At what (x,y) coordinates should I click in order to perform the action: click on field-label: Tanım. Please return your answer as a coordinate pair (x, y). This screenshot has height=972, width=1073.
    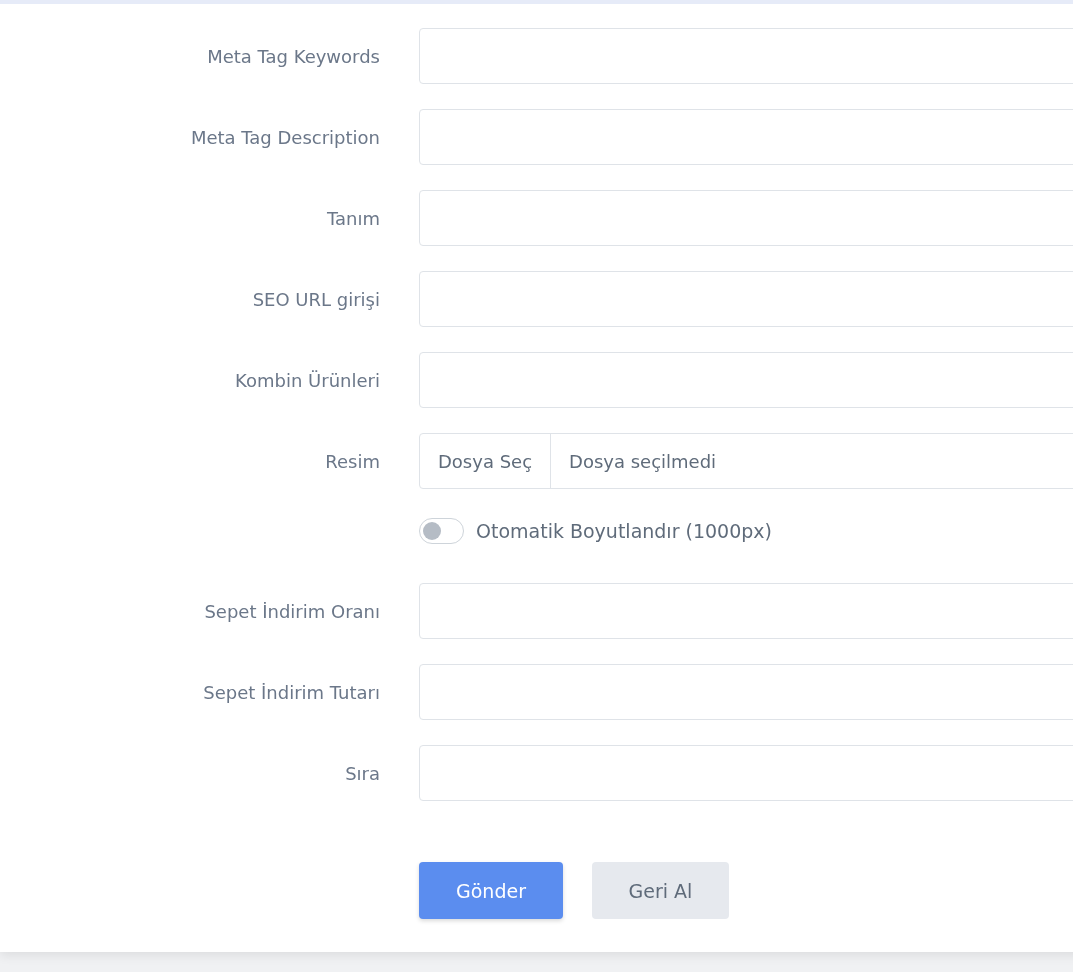
    Looking at the image, I should click on (353, 218).